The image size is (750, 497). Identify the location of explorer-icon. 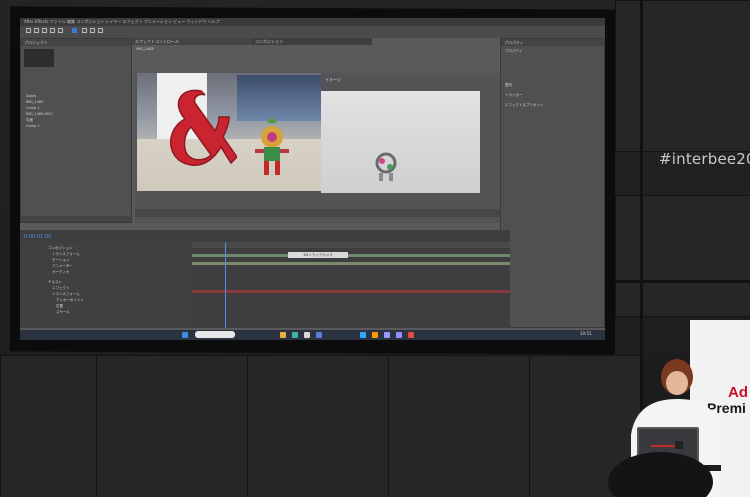
(283, 335).